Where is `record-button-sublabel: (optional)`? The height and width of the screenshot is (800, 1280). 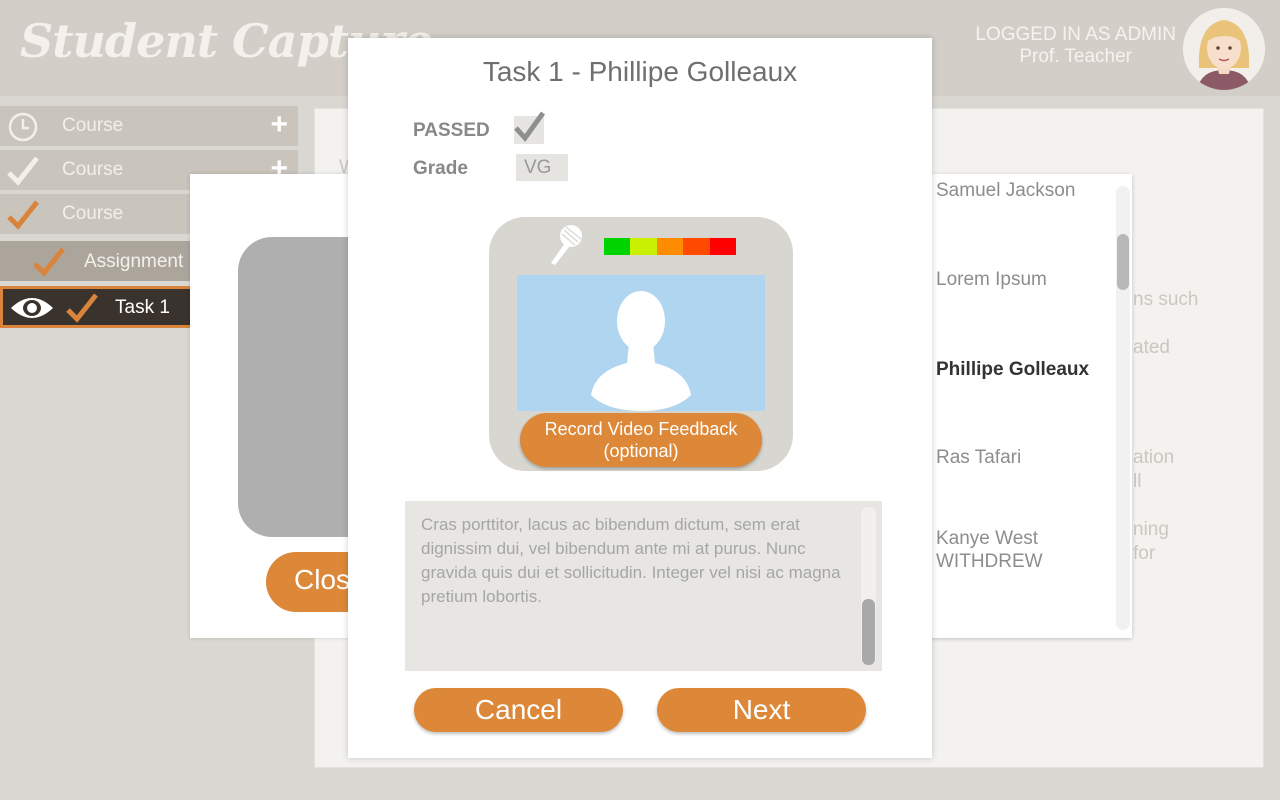
record-button-sublabel: (optional) is located at coordinates (641, 451).